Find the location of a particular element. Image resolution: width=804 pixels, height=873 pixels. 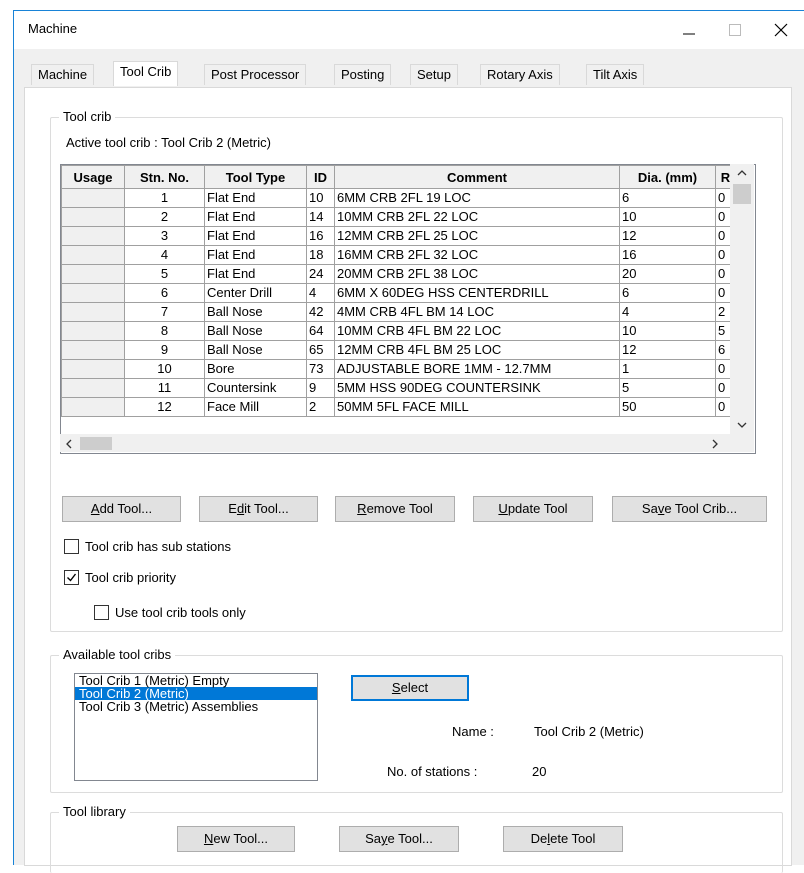

table-cell: 16MM CRB 2FL 32 LOC is located at coordinates (477, 255).